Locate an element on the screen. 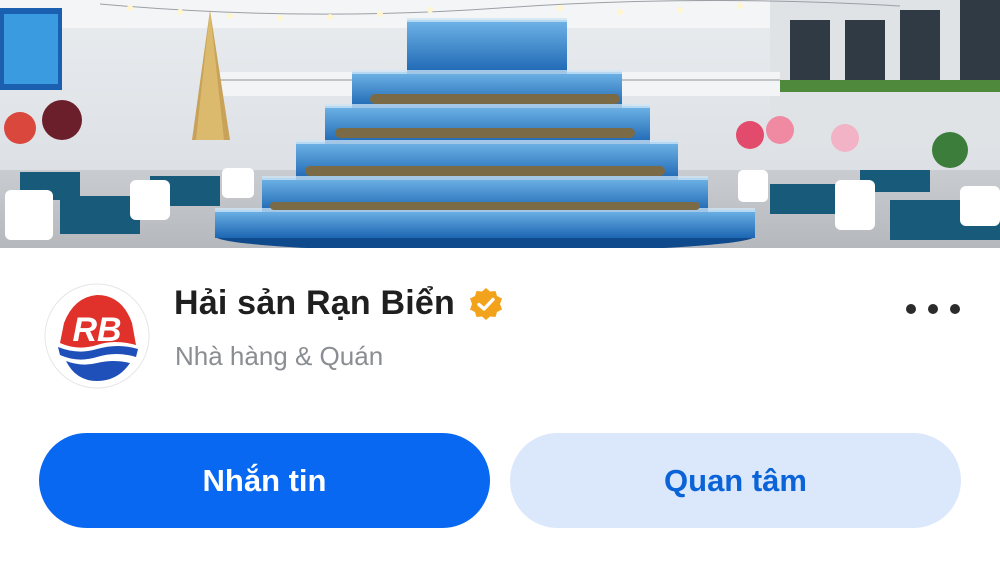 The height and width of the screenshot is (561, 1000). page-avatar: RB is located at coordinates (97, 336).